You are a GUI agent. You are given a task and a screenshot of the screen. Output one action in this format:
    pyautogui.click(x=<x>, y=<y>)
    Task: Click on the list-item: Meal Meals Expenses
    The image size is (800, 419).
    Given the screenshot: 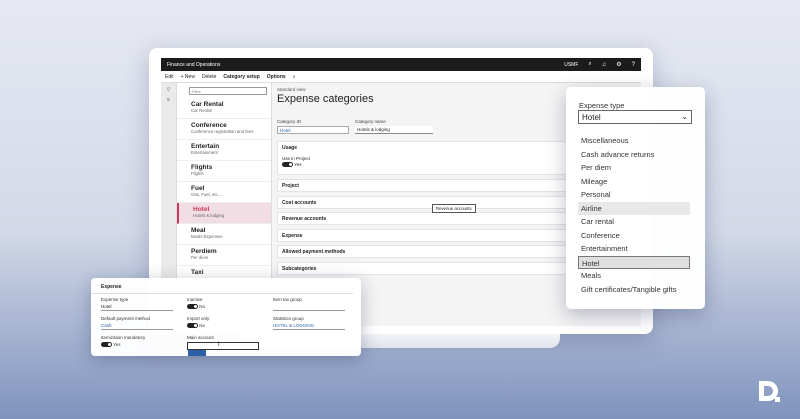 What is the action you would take?
    pyautogui.click(x=224, y=234)
    